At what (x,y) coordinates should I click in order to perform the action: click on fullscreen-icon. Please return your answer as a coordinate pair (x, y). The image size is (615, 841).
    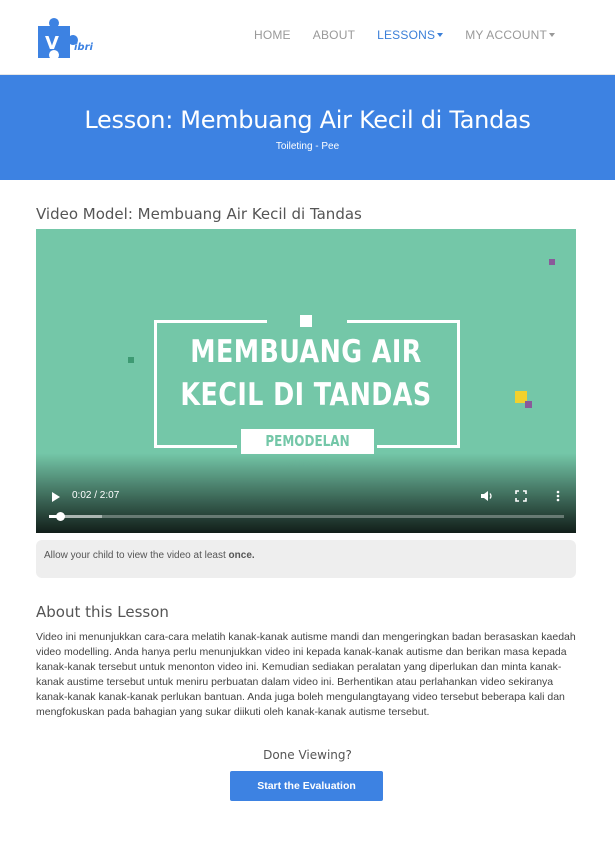
    Looking at the image, I should click on (521, 496).